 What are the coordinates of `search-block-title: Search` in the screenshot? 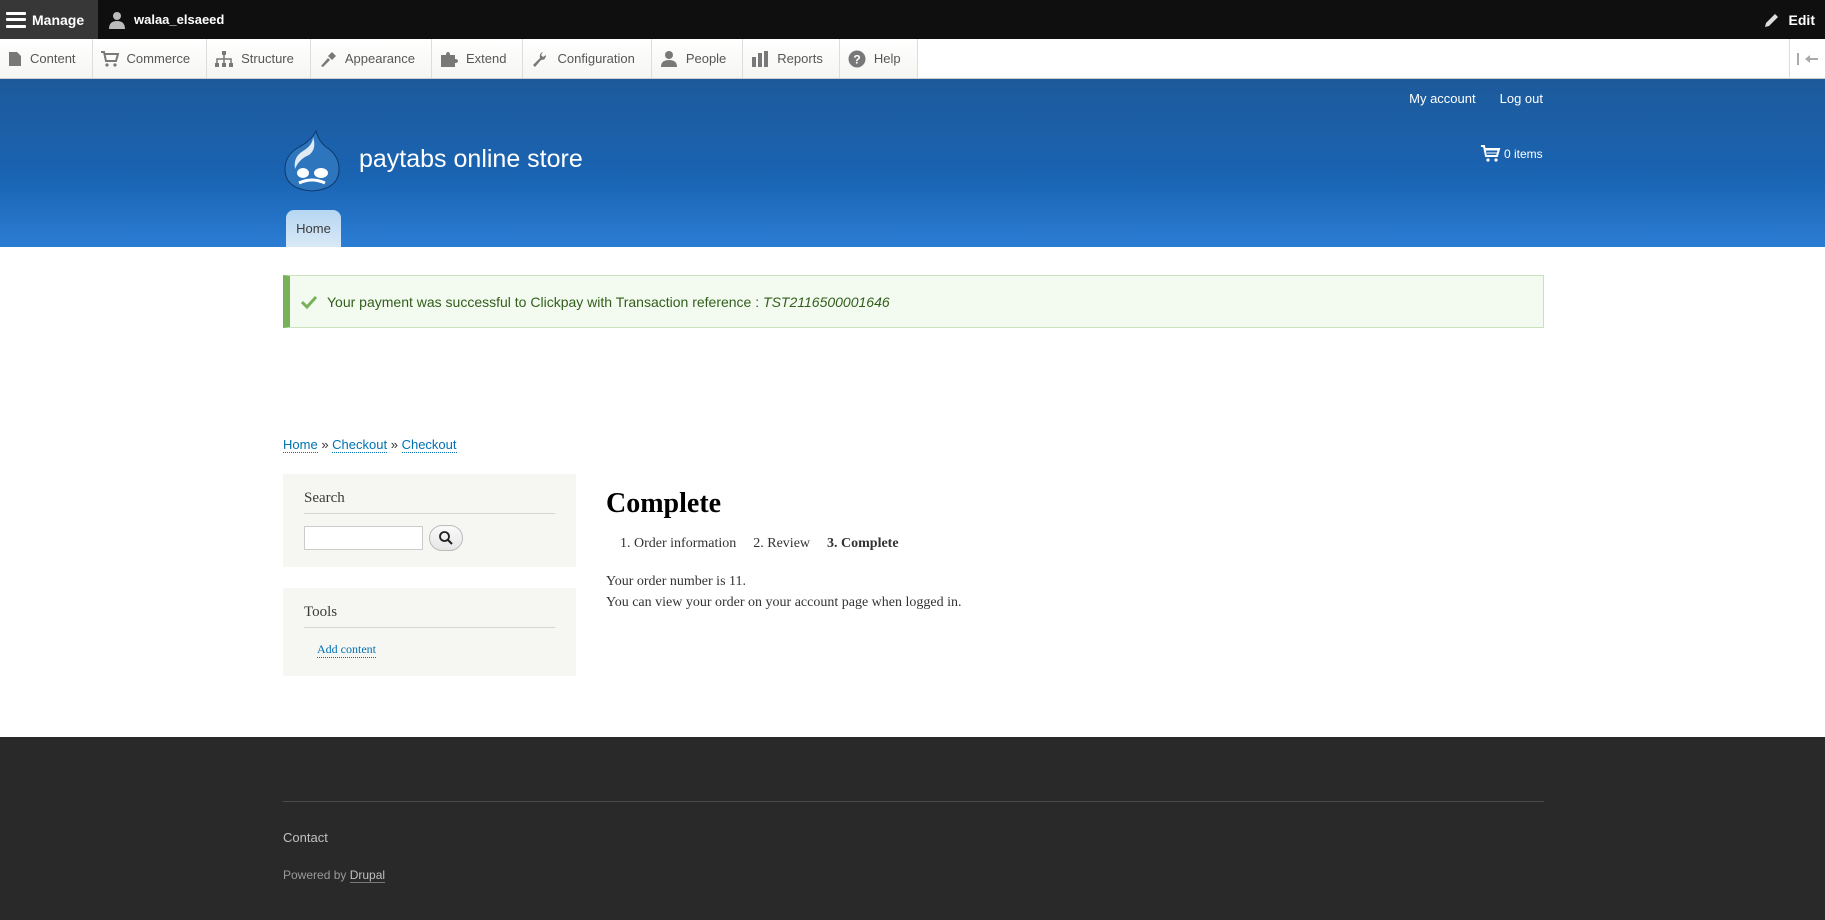 It's located at (429, 502).